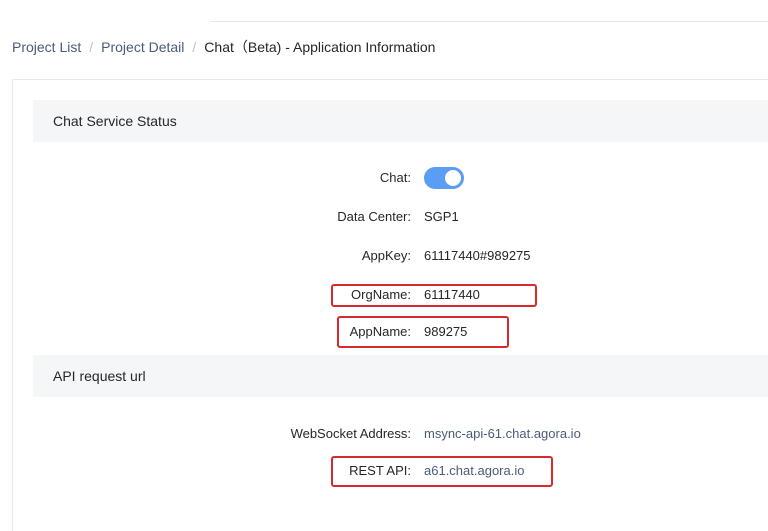 Image resolution: width=768 pixels, height=531 pixels. Describe the element at coordinates (489, 21) in the screenshot. I see `topbar-divider` at that location.